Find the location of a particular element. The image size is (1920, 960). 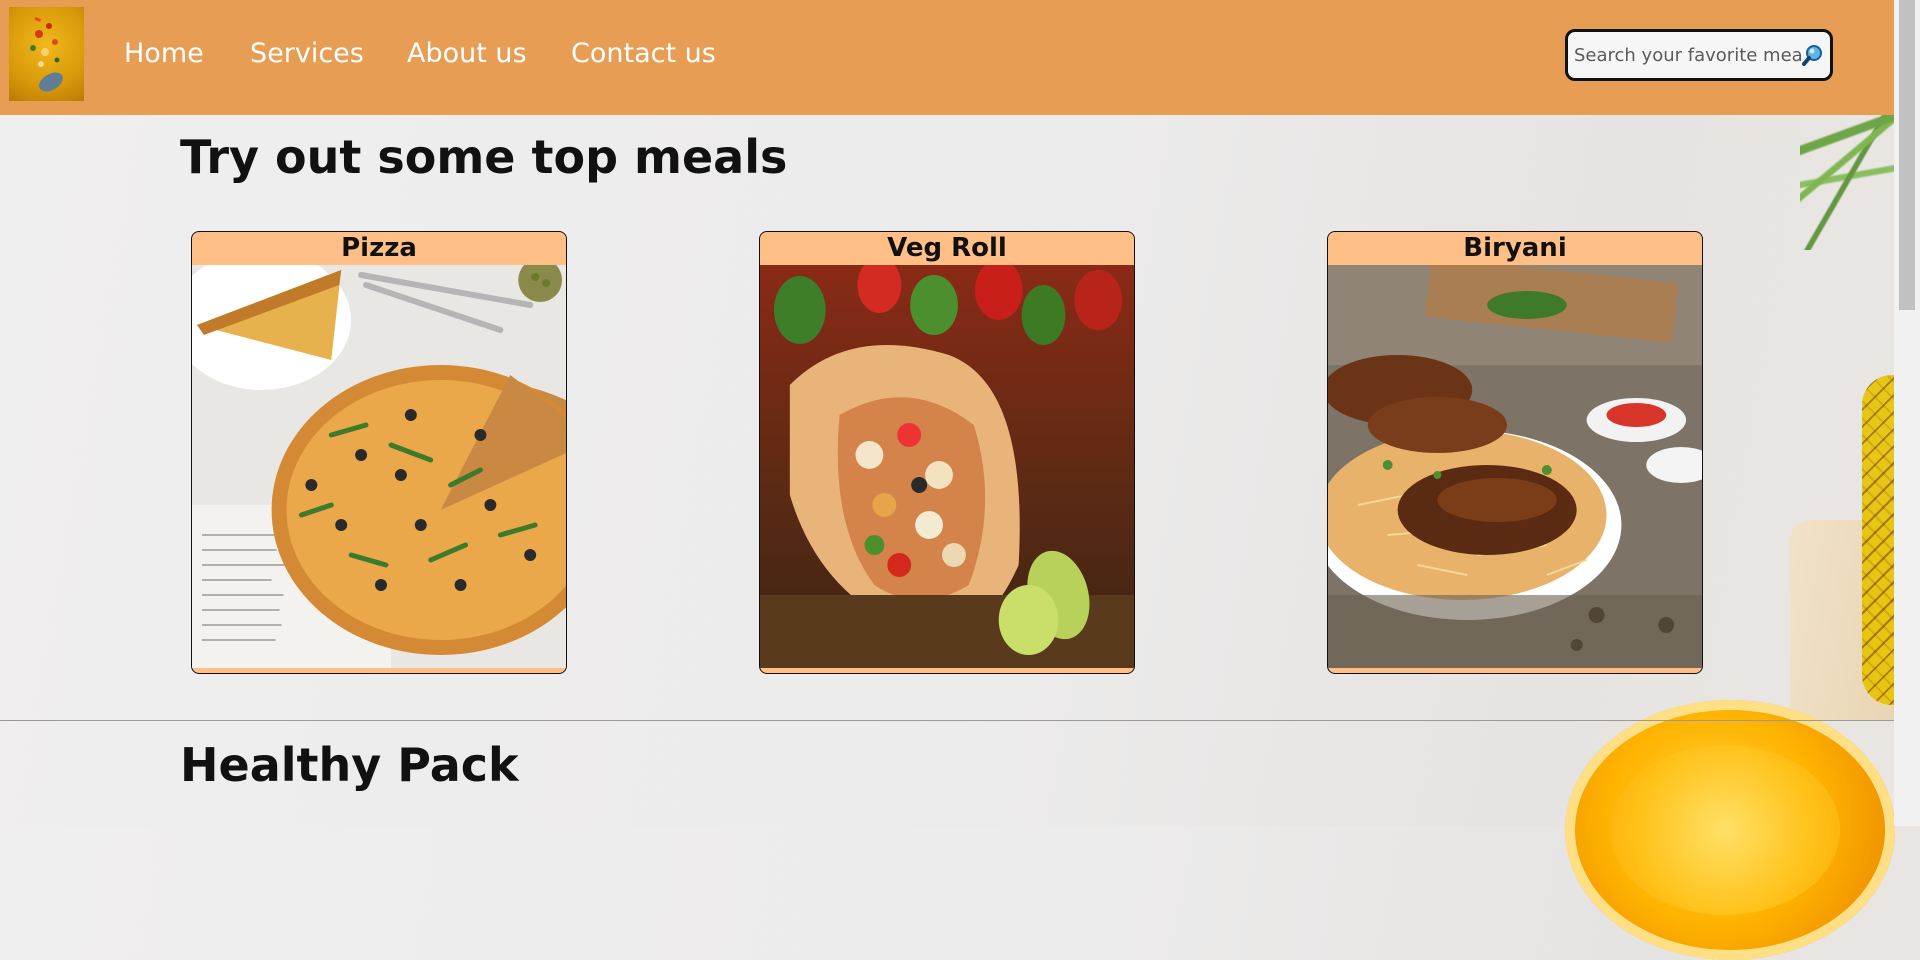

biryani-photo is located at coordinates (1515, 466).